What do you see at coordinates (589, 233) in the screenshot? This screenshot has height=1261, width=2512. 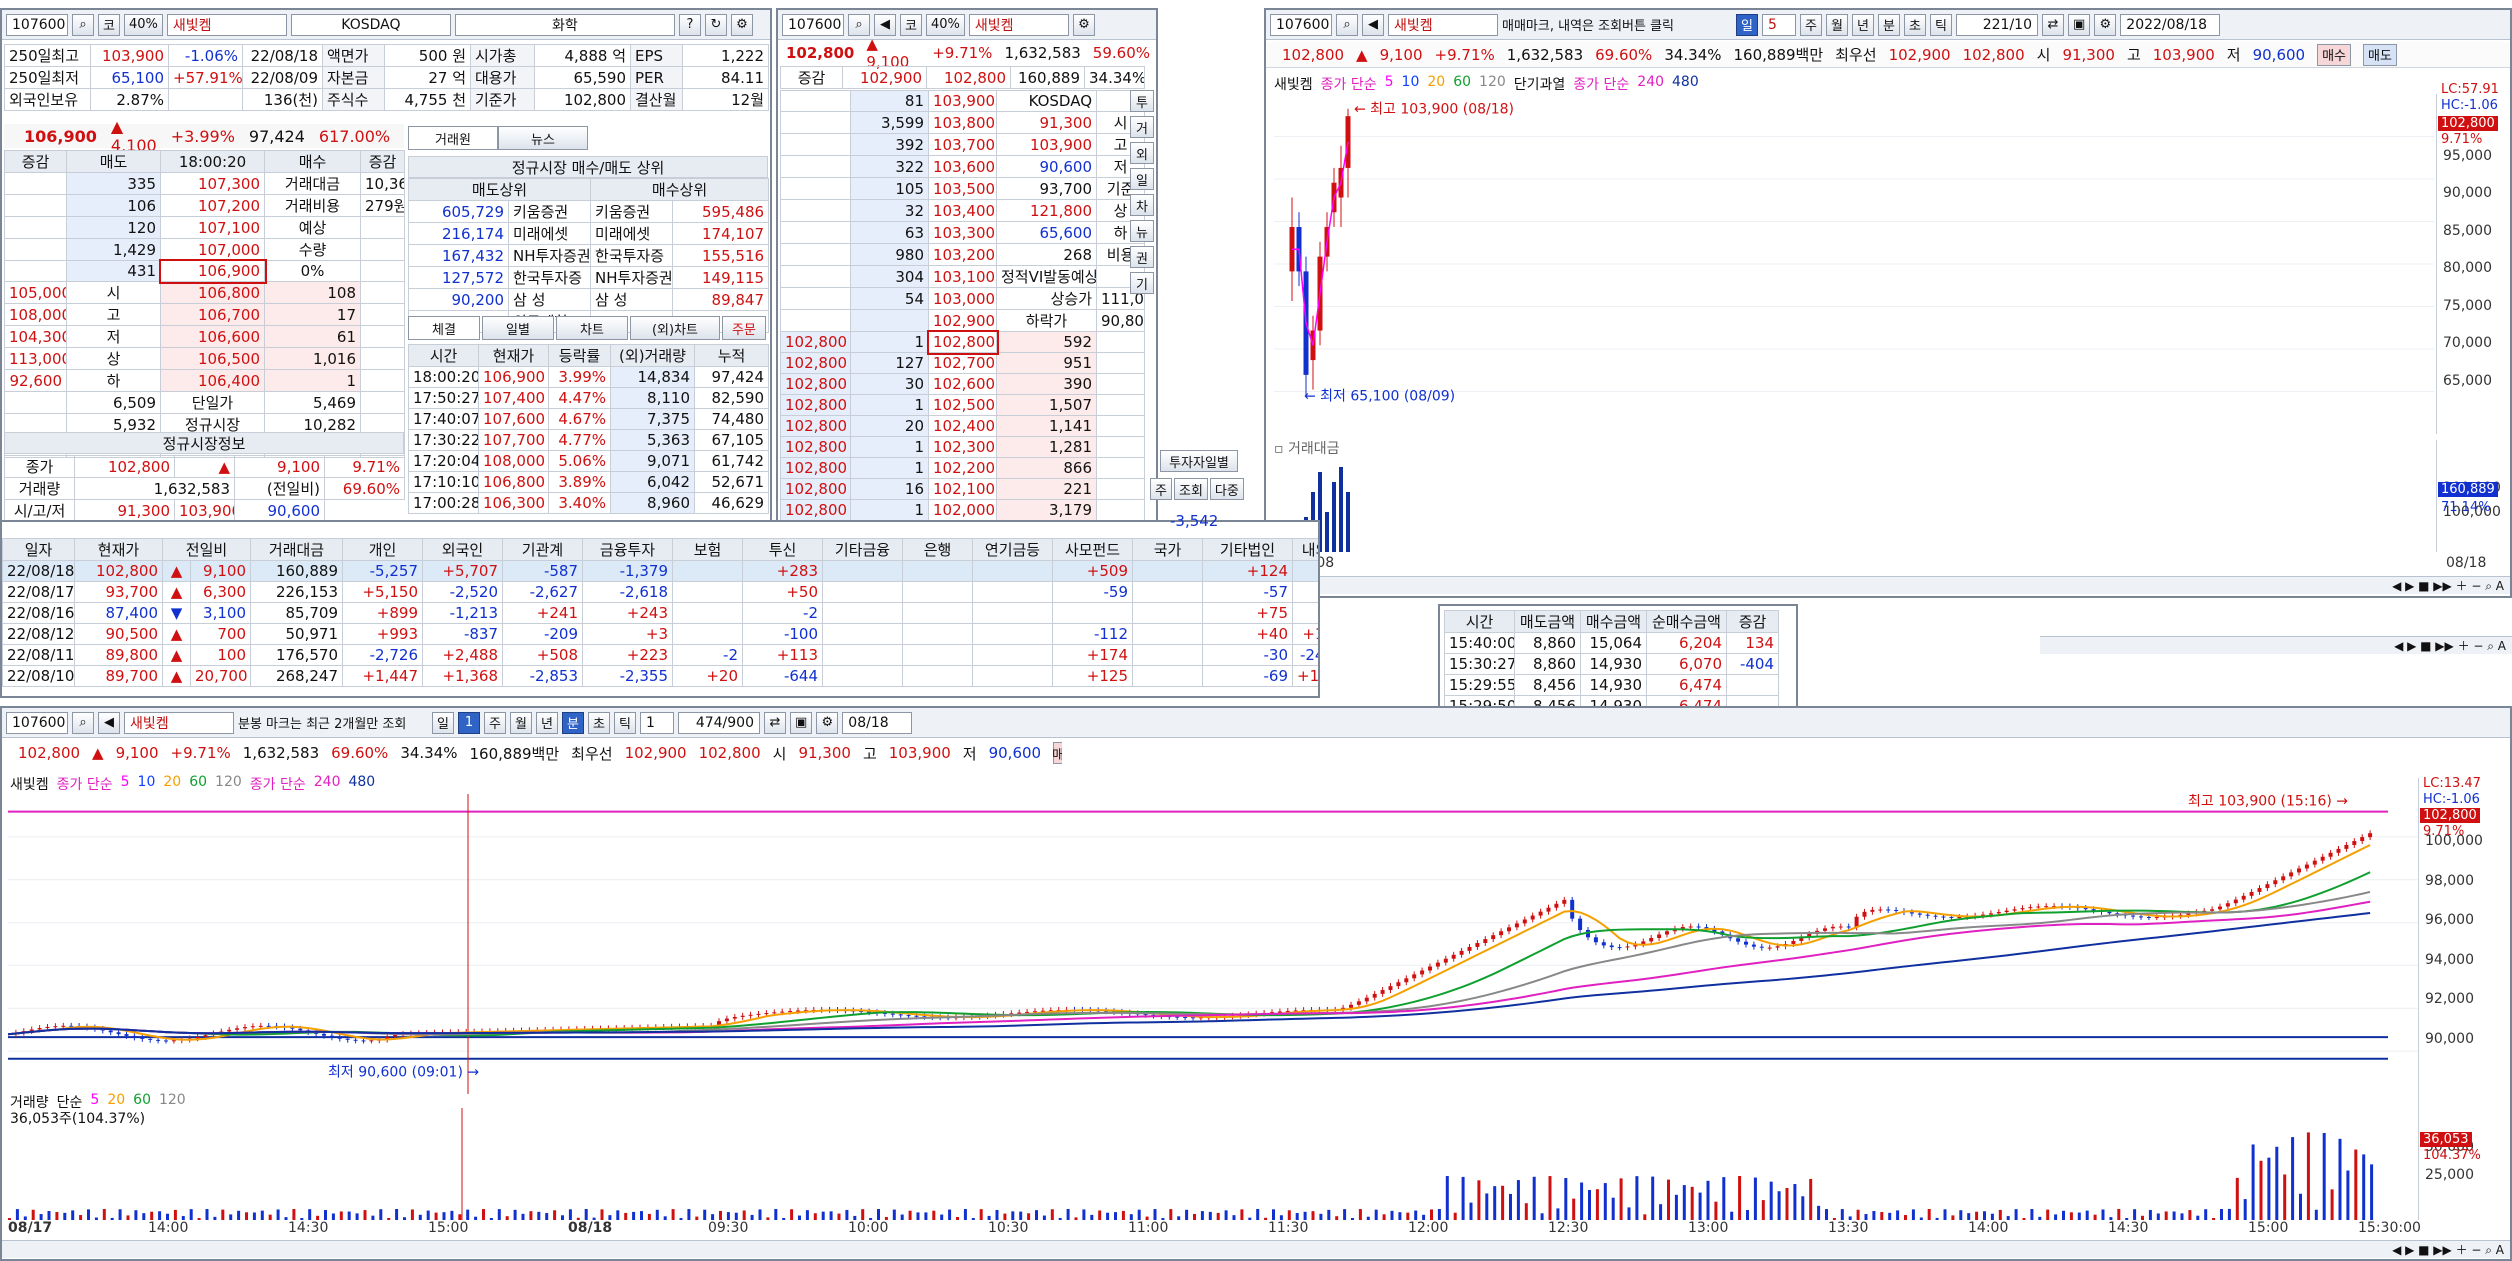 I see `broker-row: 216,174 미래에셋 미래에셋 174,107` at bounding box center [589, 233].